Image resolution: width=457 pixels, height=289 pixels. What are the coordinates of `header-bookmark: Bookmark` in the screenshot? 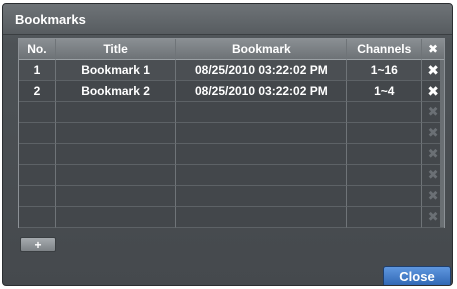 It's located at (262, 49).